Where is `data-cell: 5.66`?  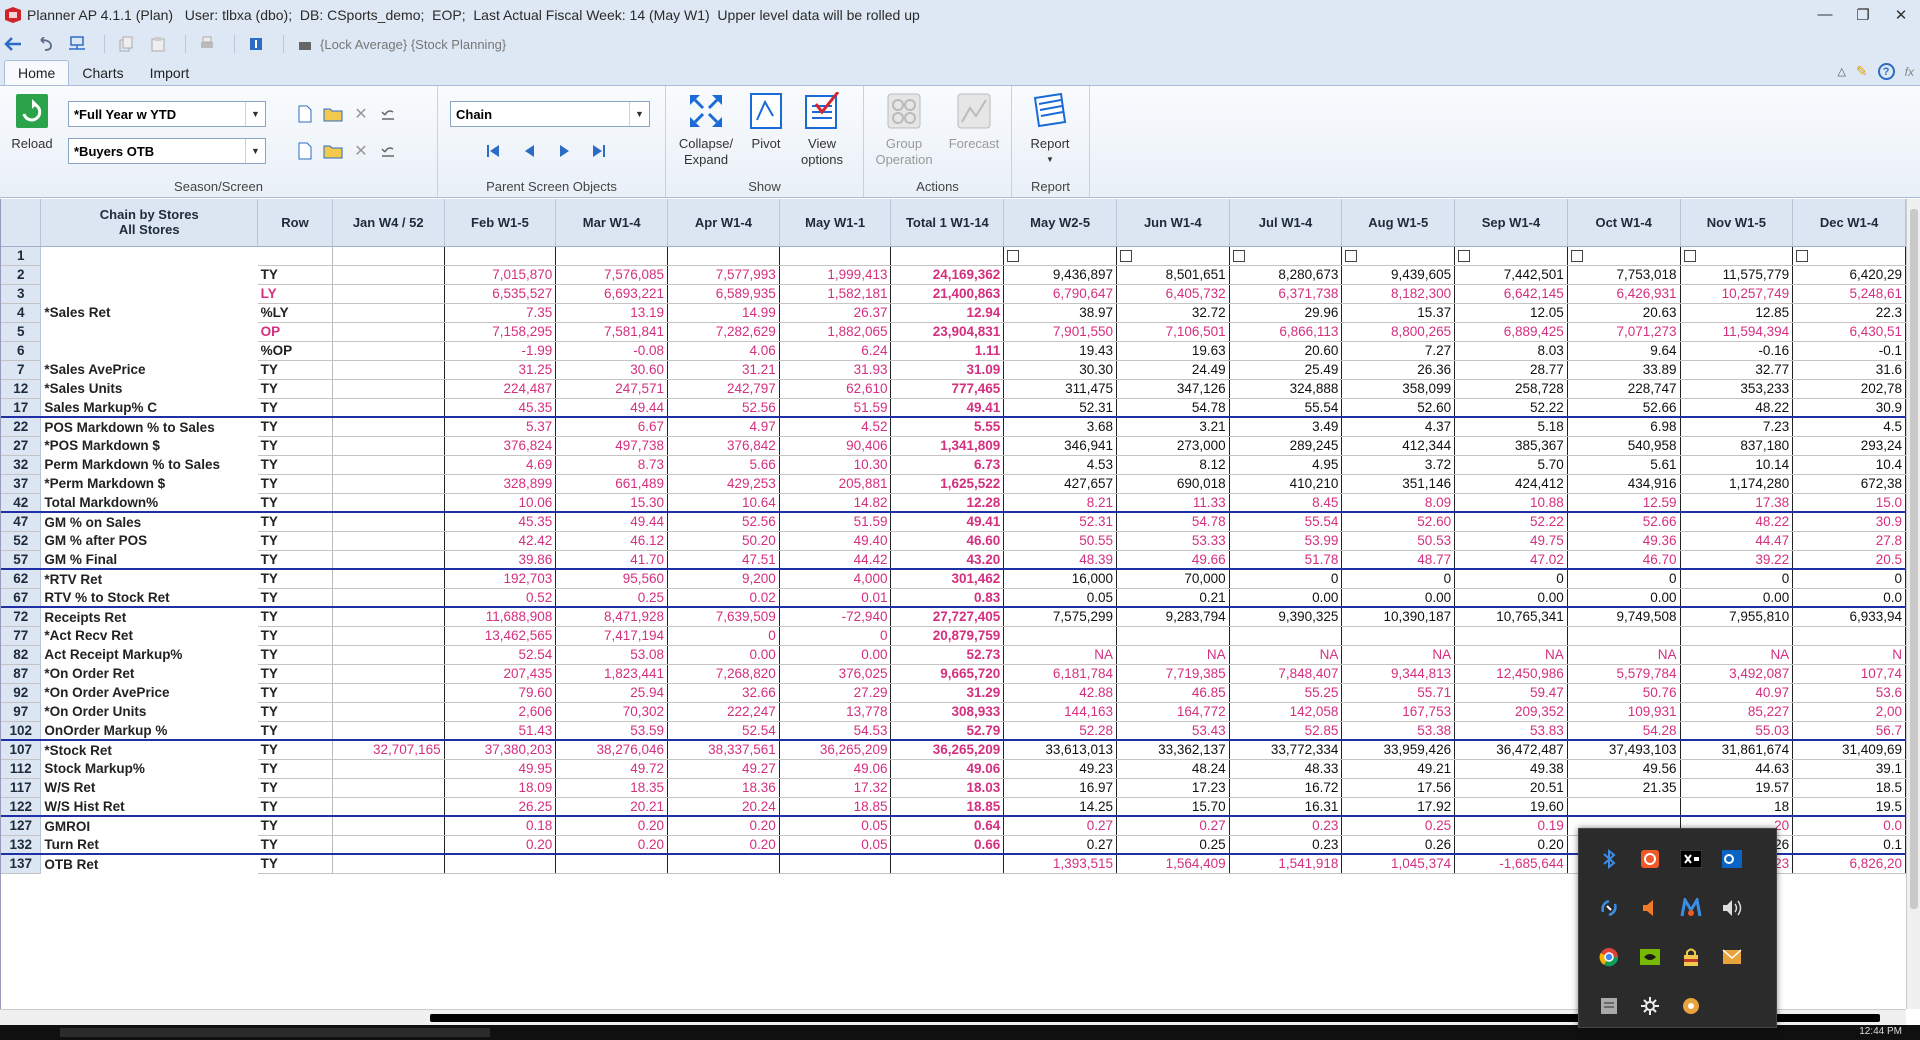
data-cell: 5.66 is located at coordinates (723, 465).